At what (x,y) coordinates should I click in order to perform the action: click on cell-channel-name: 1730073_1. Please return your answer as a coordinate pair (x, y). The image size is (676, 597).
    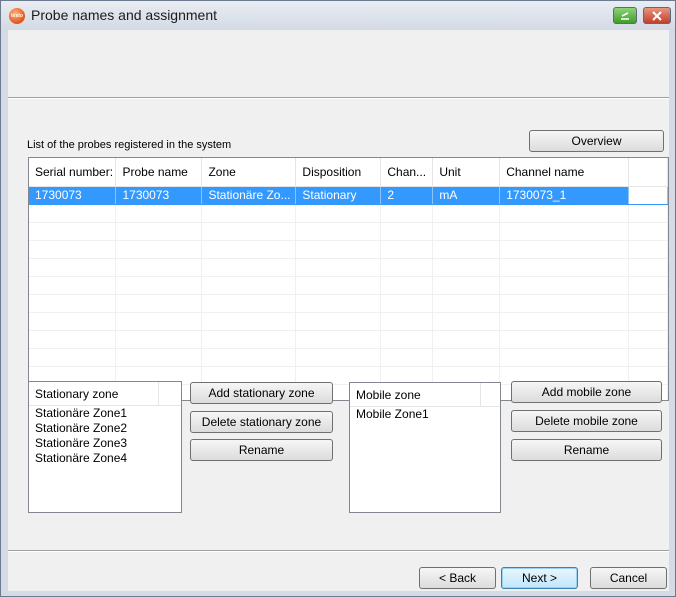
    Looking at the image, I should click on (564, 195).